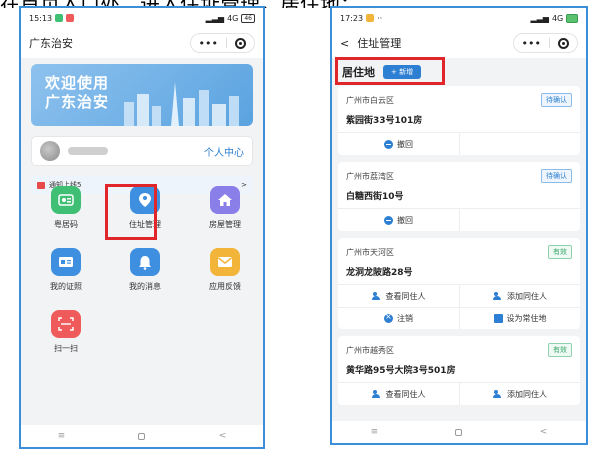 This screenshot has width=609, height=453. What do you see at coordinates (41, 18) in the screenshot?
I see `status-time: 15:13` at bounding box center [41, 18].